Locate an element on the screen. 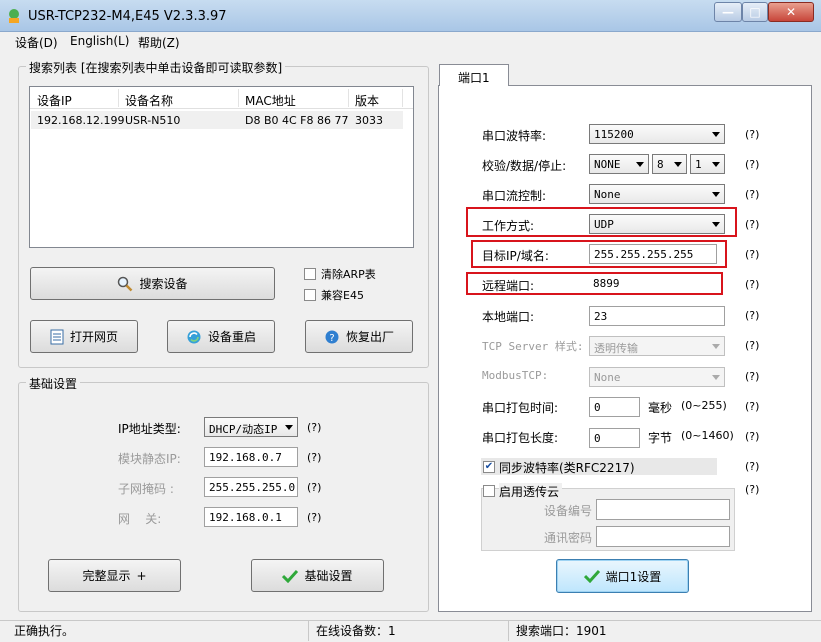  plus-icon: + is located at coordinates (141, 575).